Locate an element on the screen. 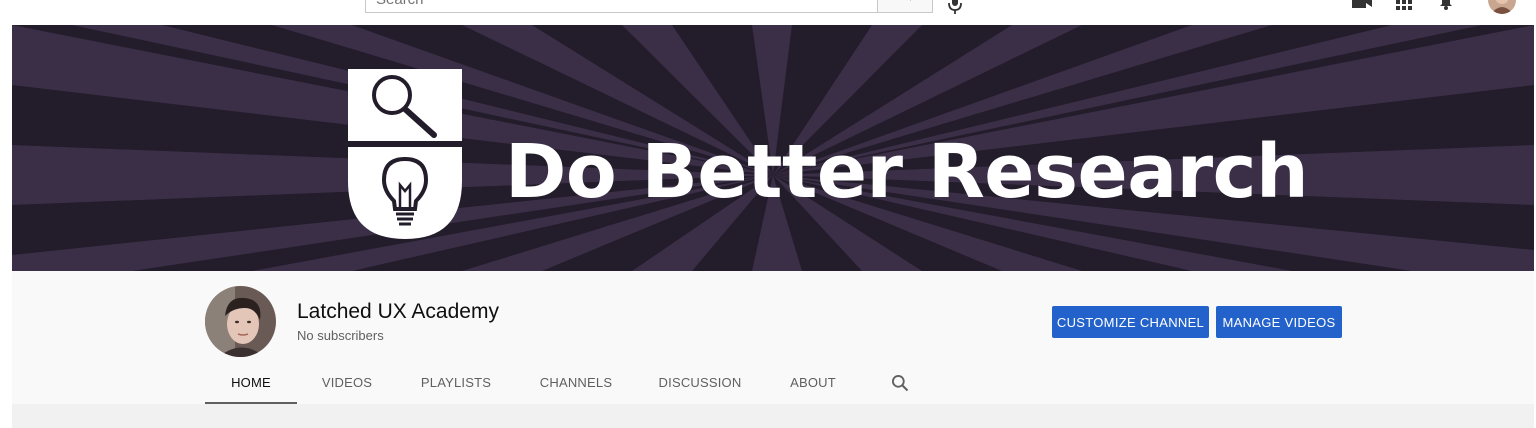 The width and height of the screenshot is (1536, 428). create-video-button is located at coordinates (1362, 7).